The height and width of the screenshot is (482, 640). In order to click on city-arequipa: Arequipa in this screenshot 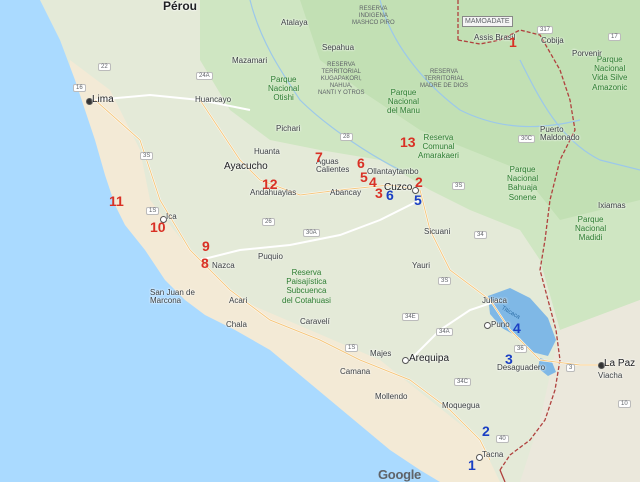, I will do `click(429, 359)`.